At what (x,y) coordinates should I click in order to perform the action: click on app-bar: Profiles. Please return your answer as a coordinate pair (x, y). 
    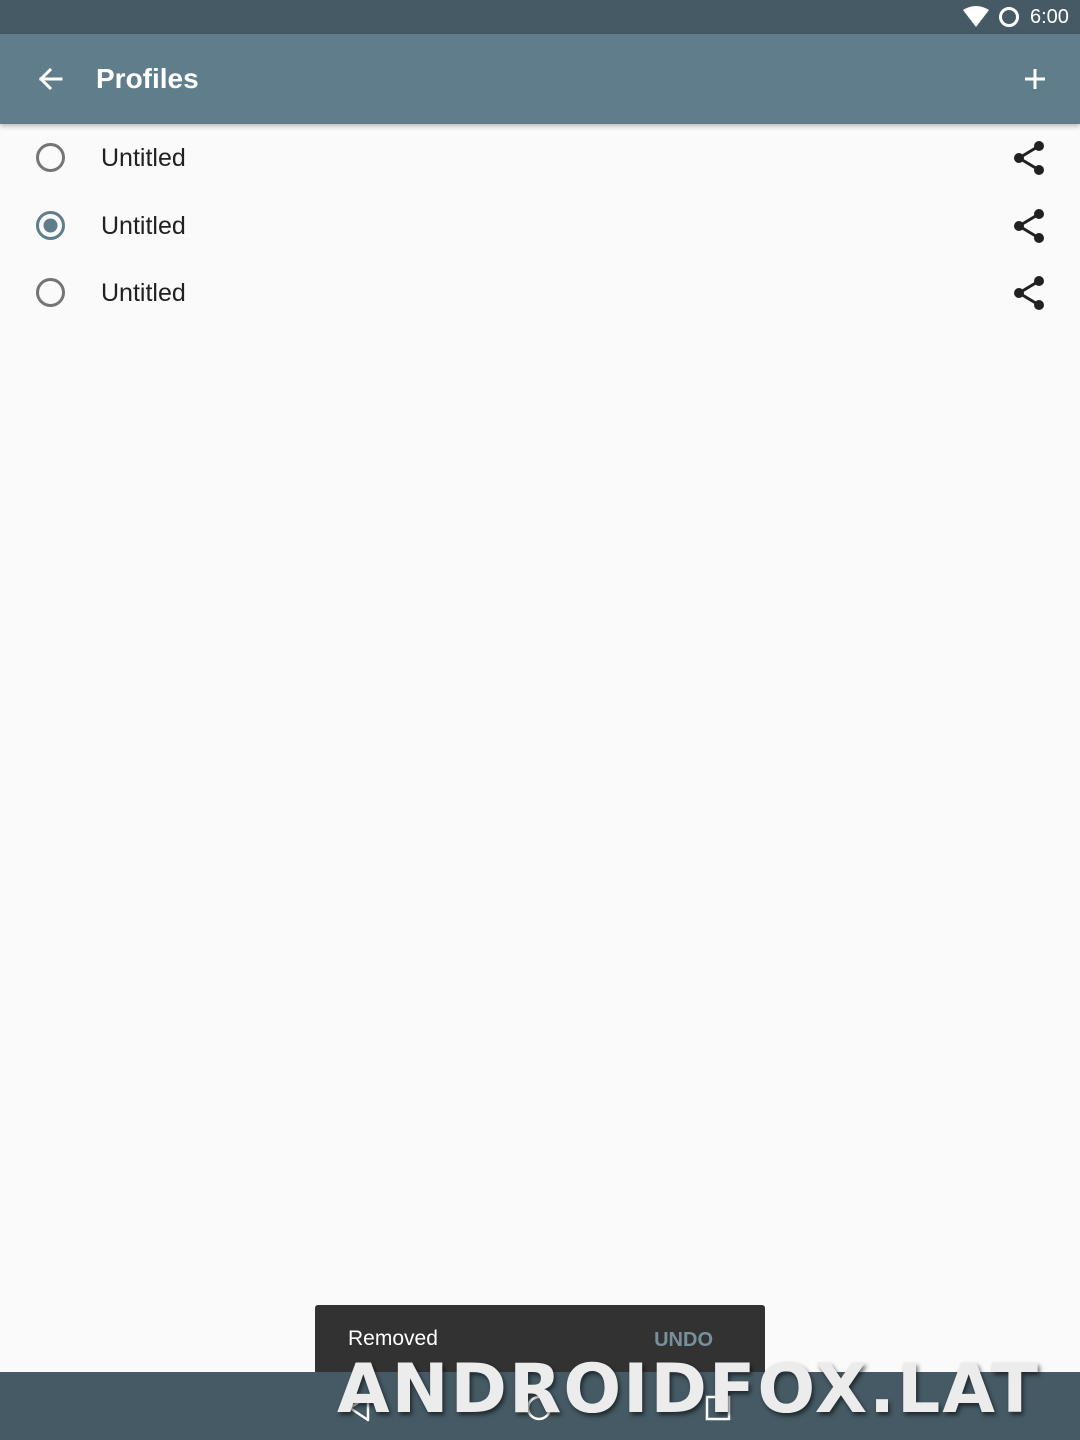
    Looking at the image, I should click on (540, 79).